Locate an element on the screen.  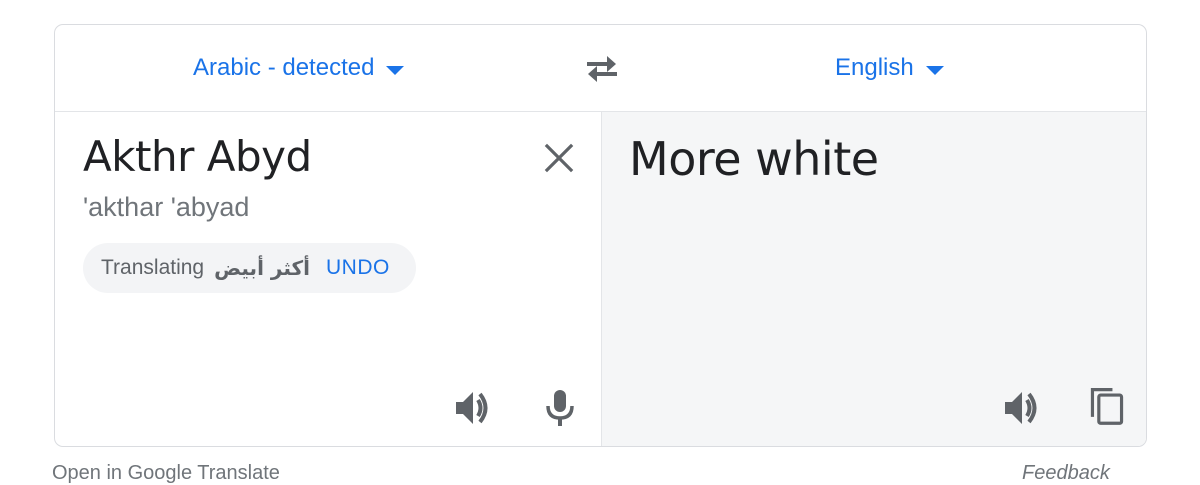
microphone-icon is located at coordinates (560, 408).